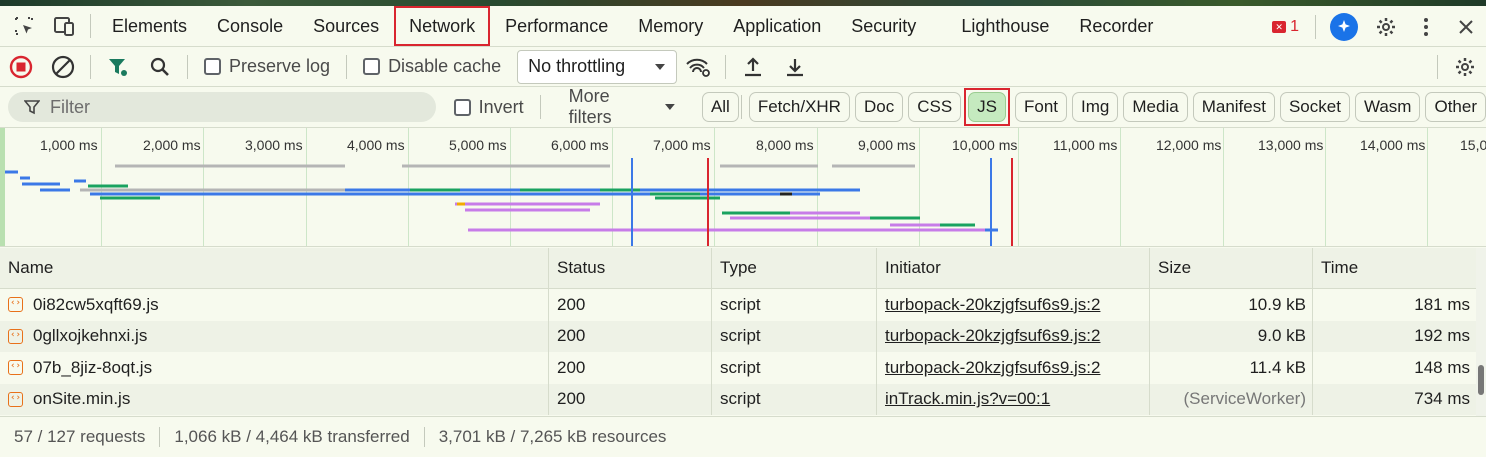  I want to click on table-scrollbar, so click(1481, 332).